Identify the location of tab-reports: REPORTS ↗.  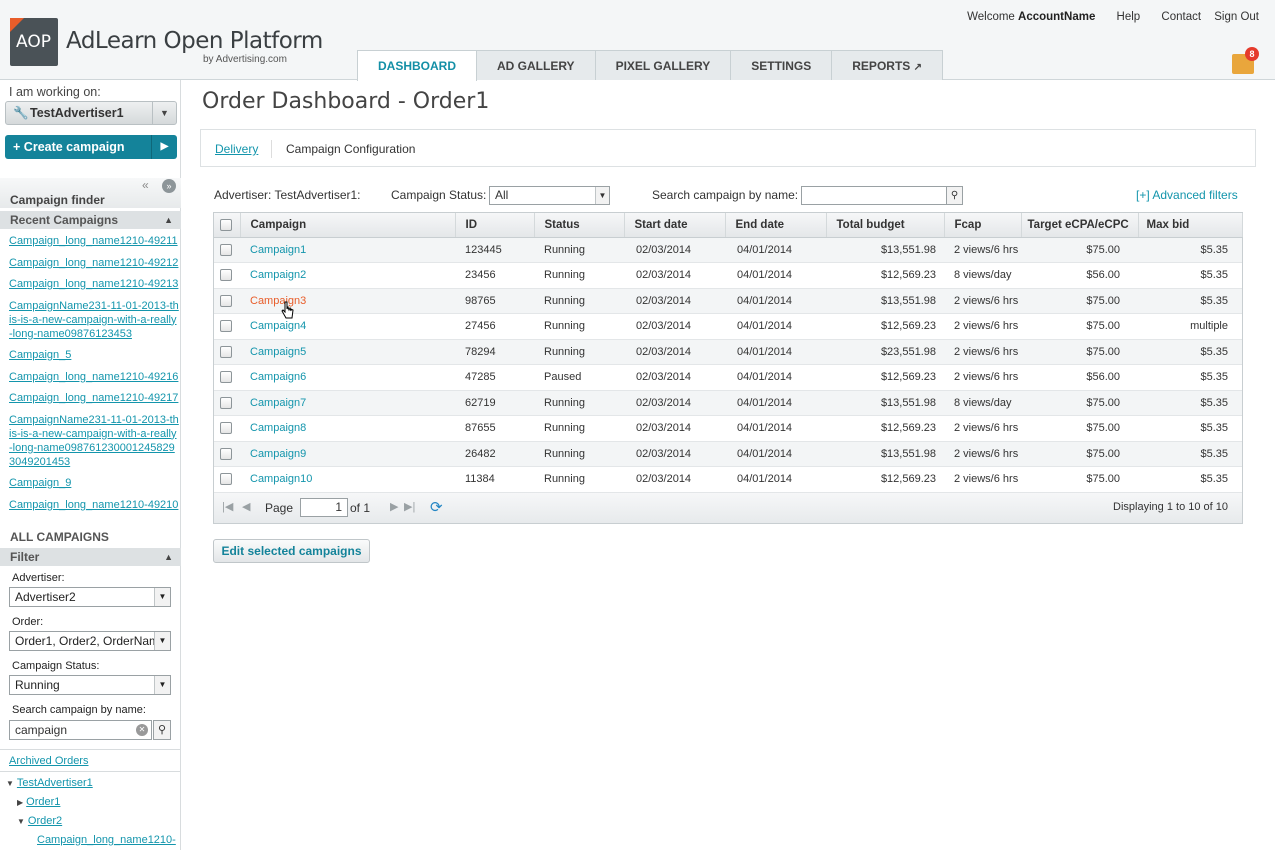
(887, 65).